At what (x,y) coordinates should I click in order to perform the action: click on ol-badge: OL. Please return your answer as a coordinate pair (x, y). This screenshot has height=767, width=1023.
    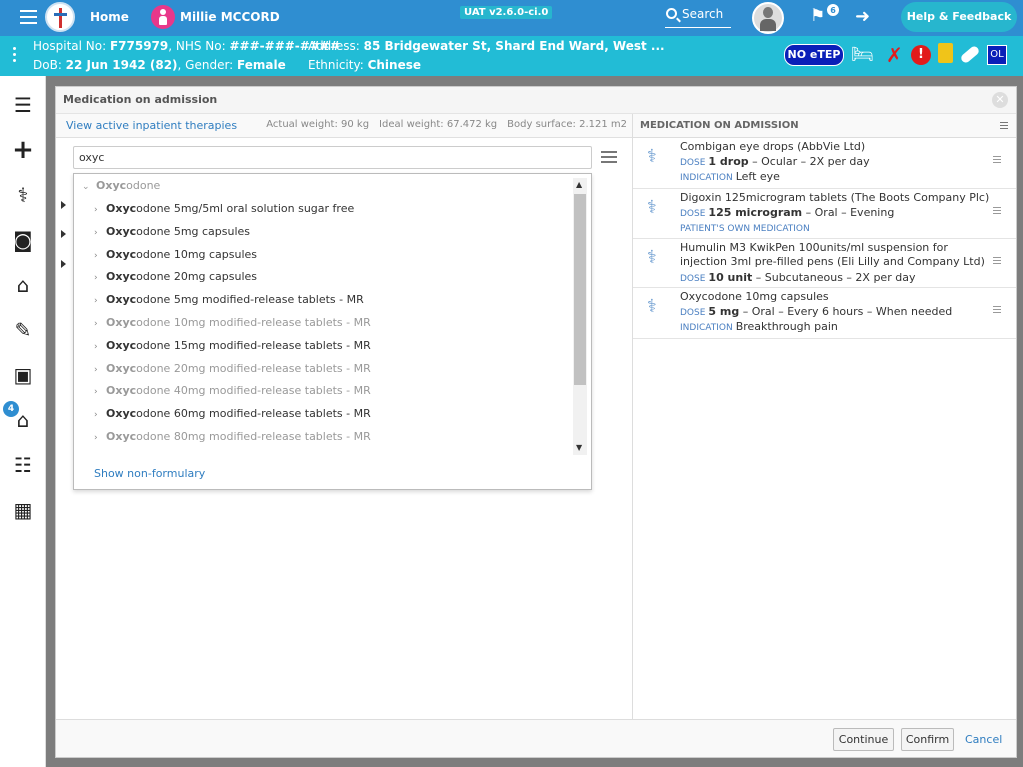
    Looking at the image, I should click on (997, 55).